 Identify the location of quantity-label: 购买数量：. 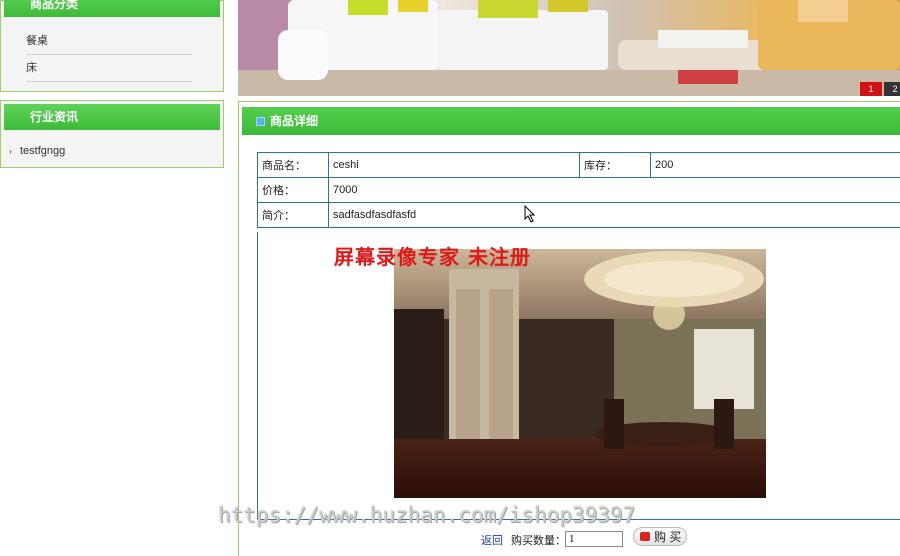
(538, 541).